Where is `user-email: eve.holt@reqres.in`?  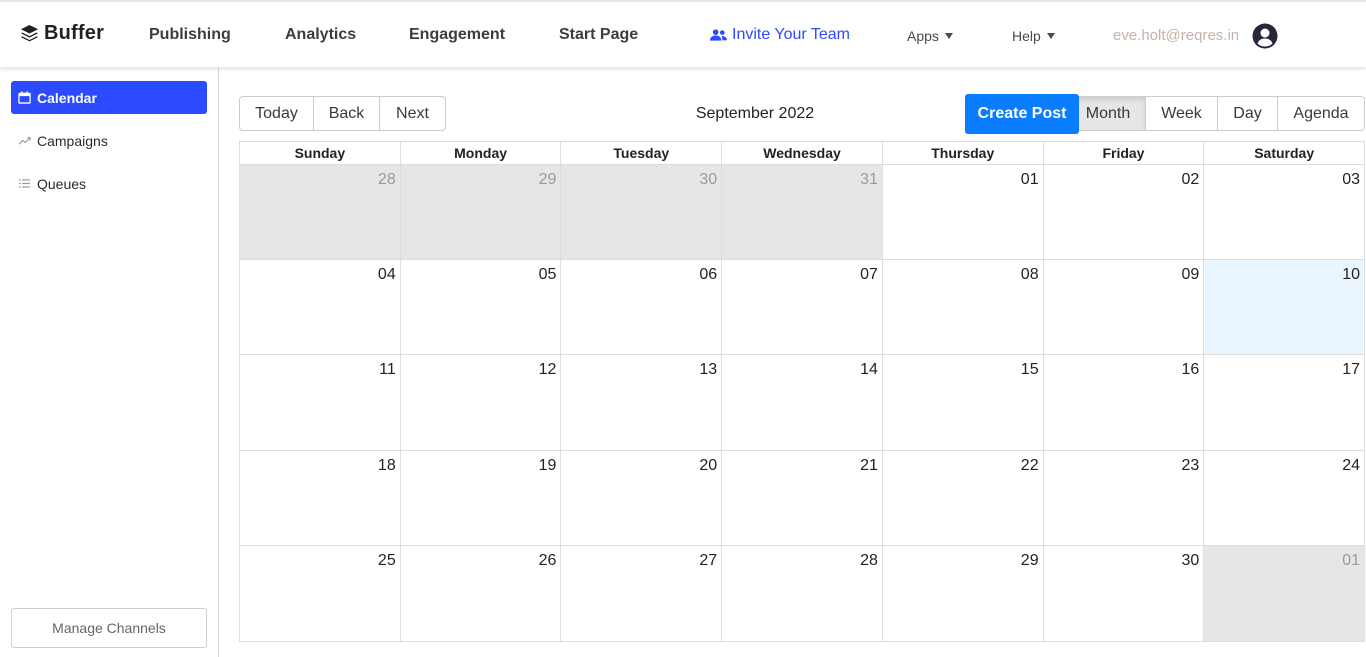 user-email: eve.holt@reqres.in is located at coordinates (1176, 35).